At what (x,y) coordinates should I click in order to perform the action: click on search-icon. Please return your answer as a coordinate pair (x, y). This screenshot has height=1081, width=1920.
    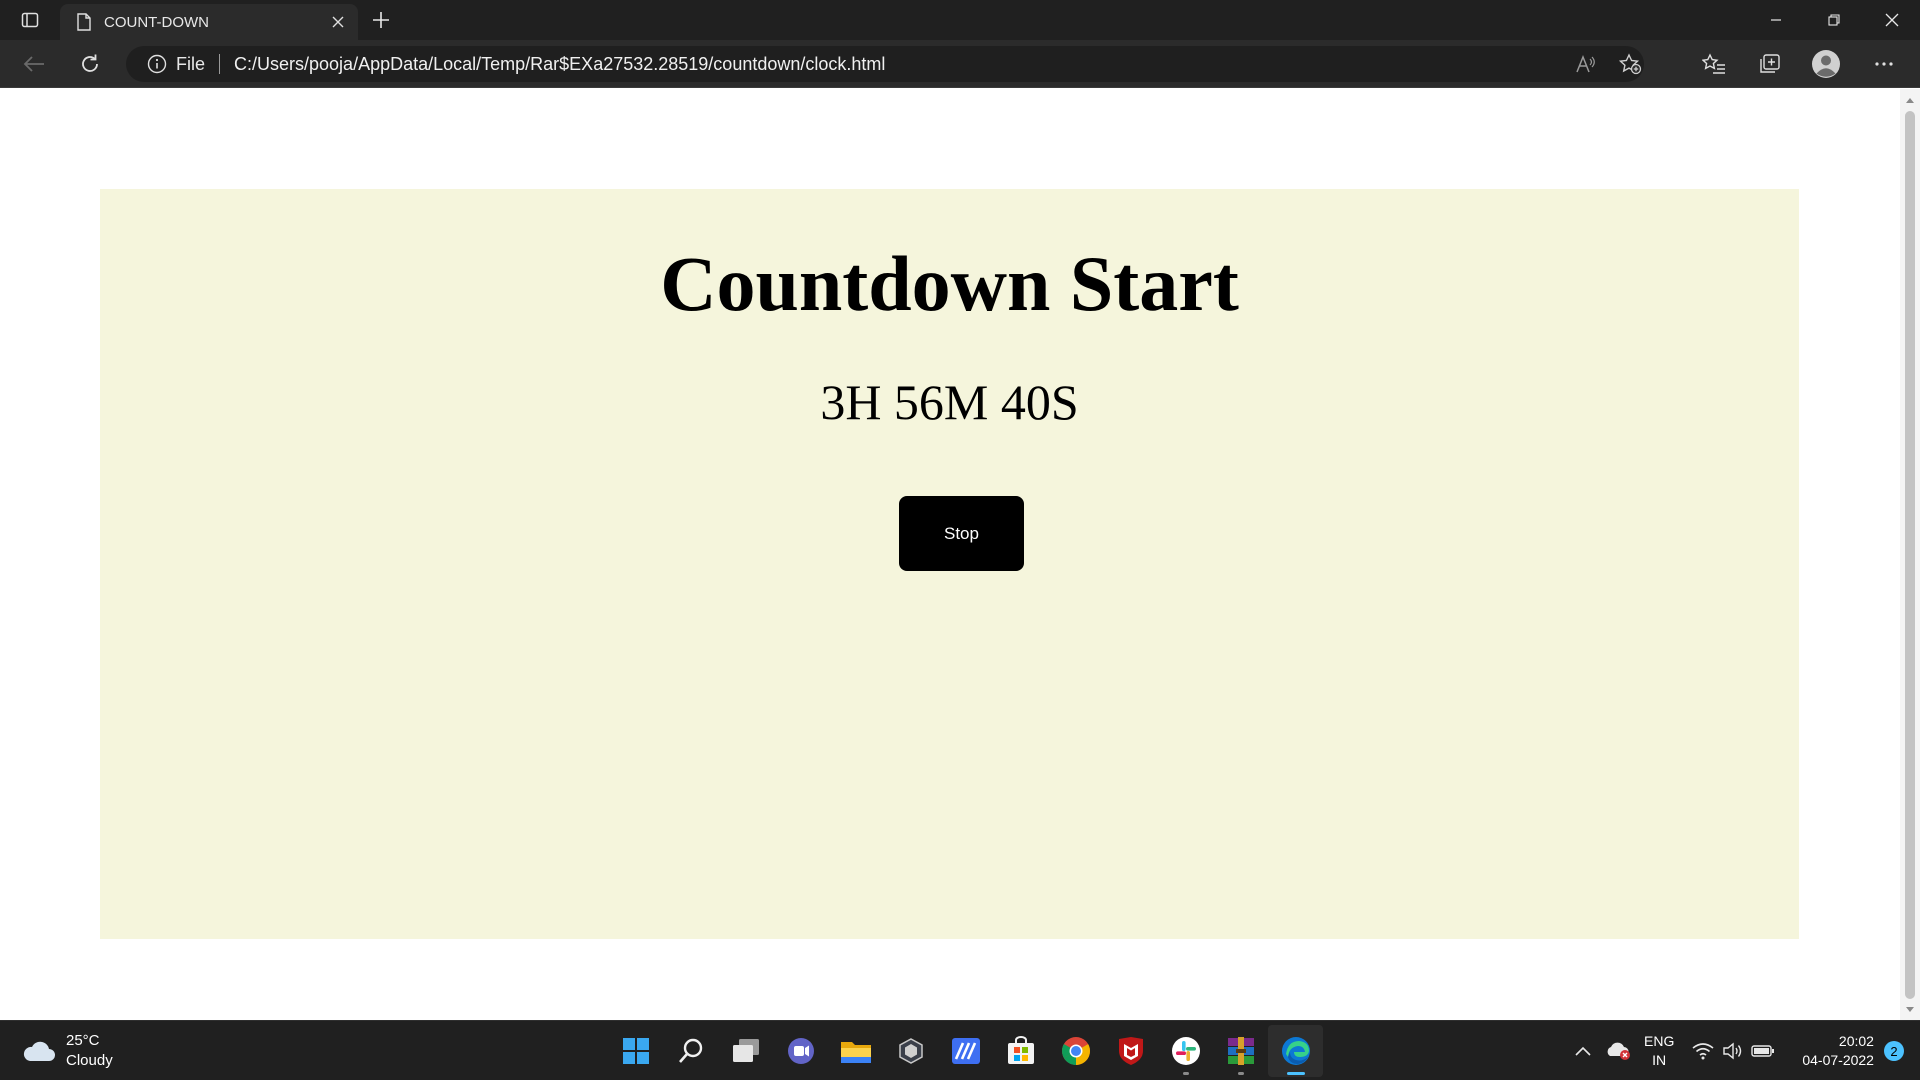
    Looking at the image, I should click on (690, 1050).